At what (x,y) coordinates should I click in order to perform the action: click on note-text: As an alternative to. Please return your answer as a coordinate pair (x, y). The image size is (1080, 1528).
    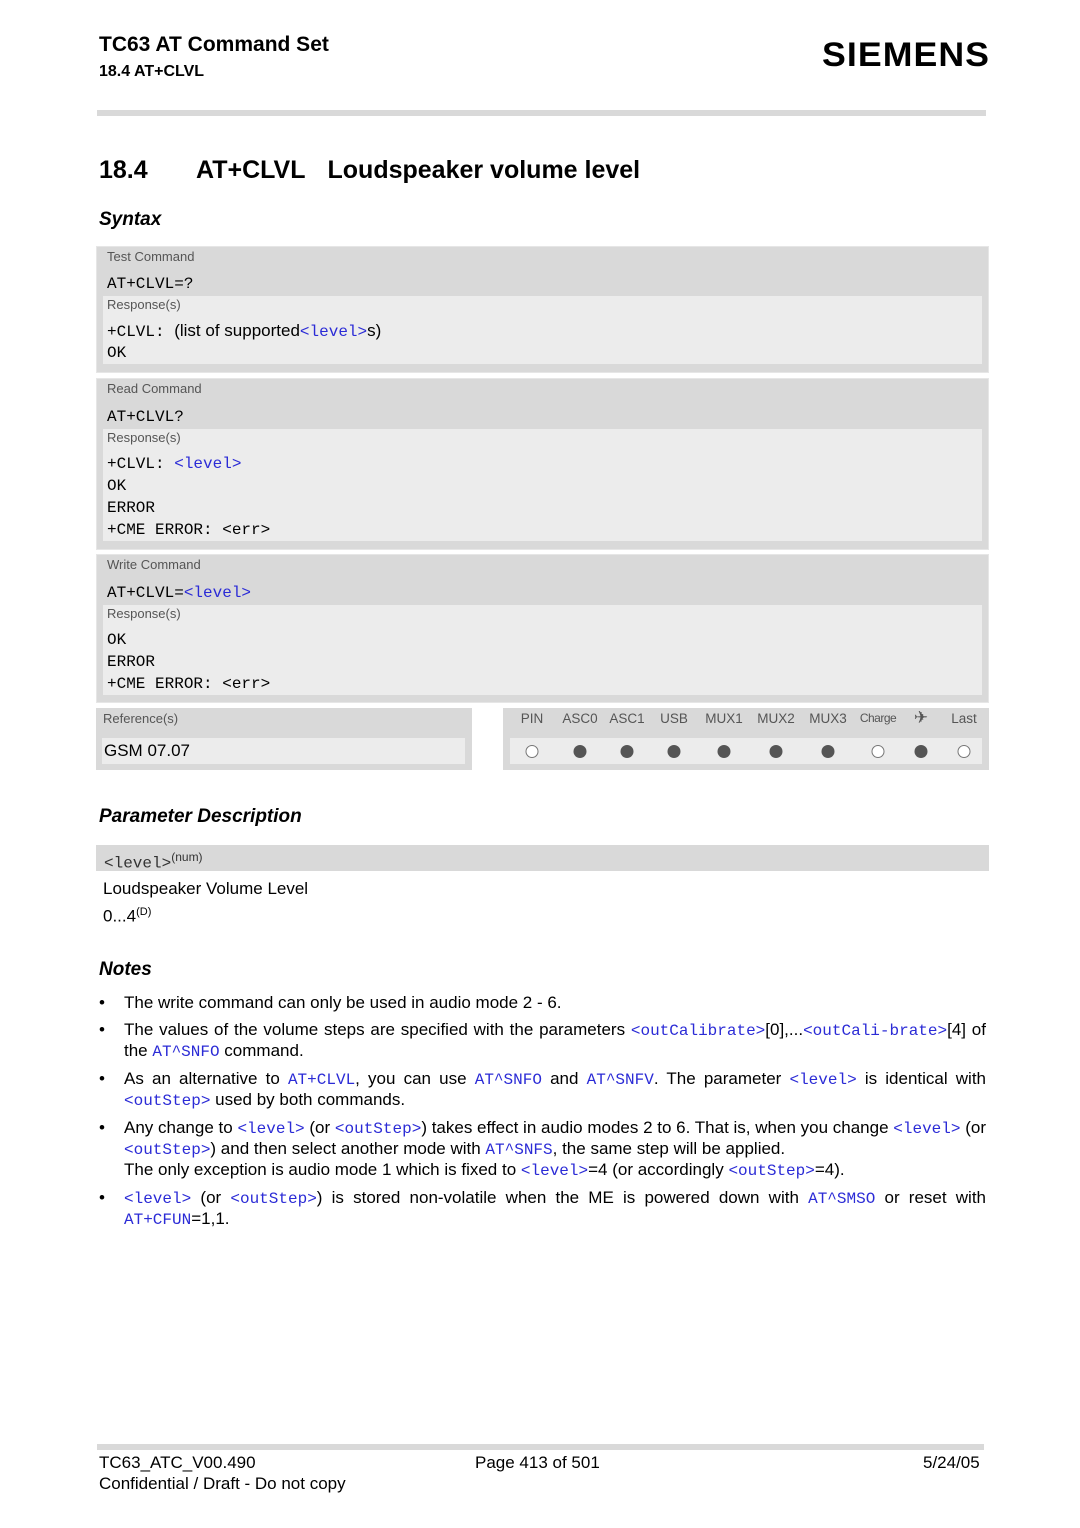
    Looking at the image, I should click on (206, 1078).